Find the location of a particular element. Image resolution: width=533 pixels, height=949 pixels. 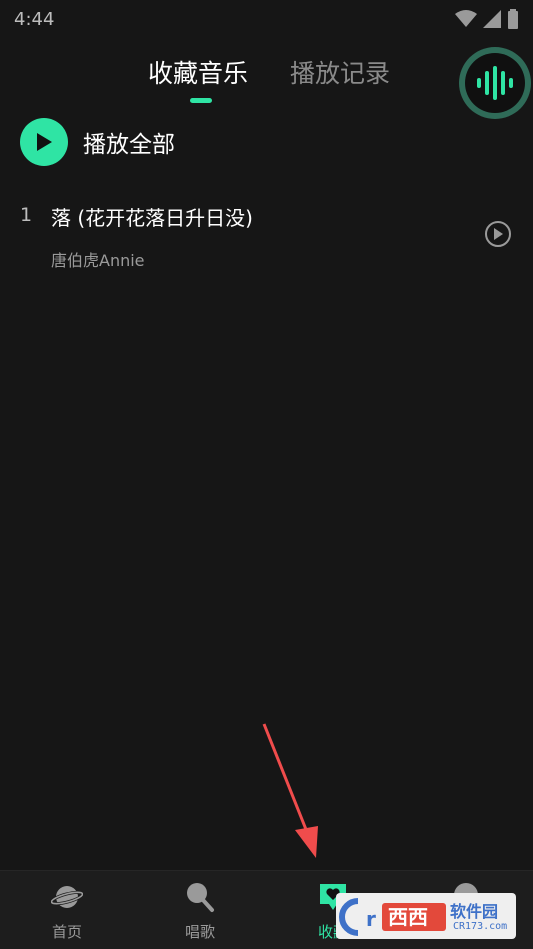

status-bar: 4:44 is located at coordinates (266, 19).